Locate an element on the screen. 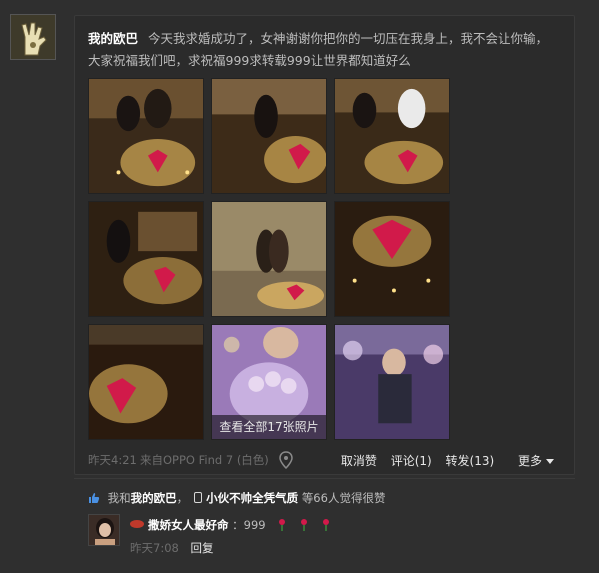  reply-button: 回复 is located at coordinates (201, 548).